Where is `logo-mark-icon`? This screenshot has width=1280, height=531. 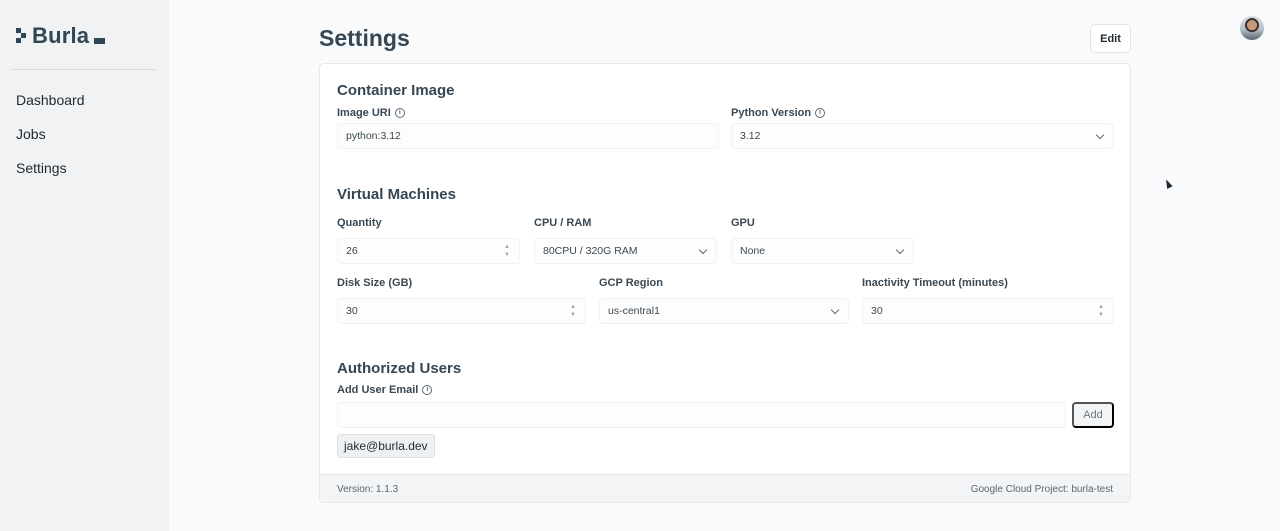
logo-mark-icon is located at coordinates (22, 36).